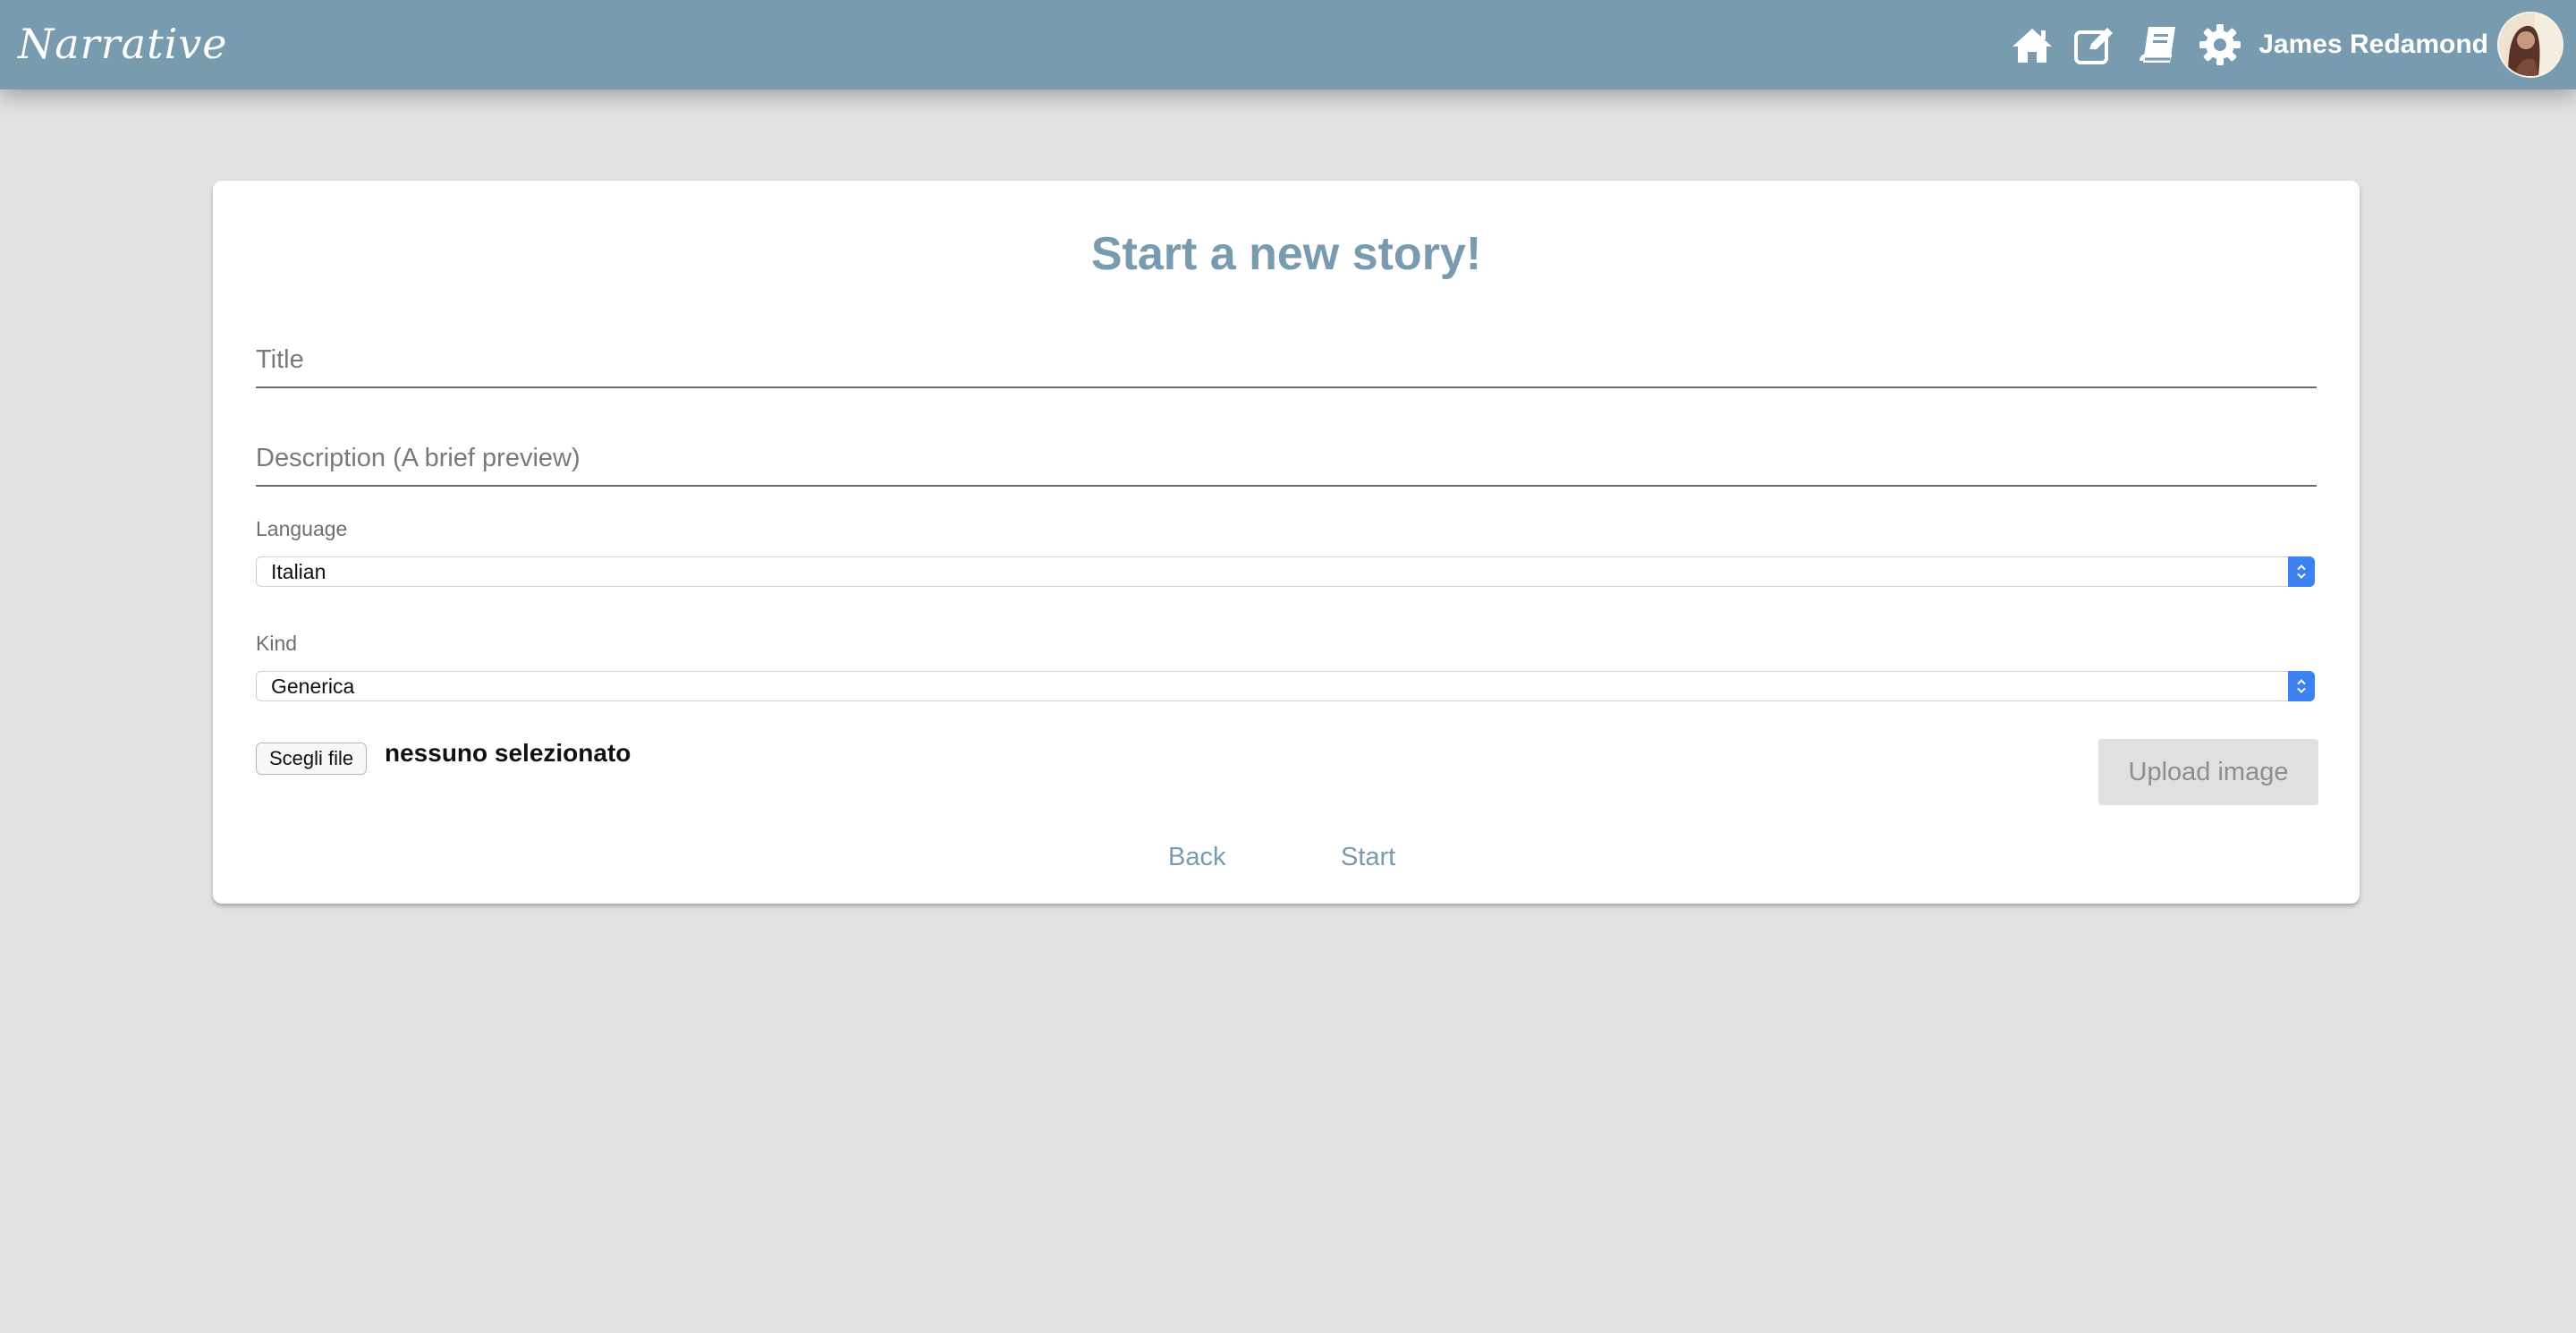 This screenshot has width=2576, height=1333. What do you see at coordinates (312, 759) in the screenshot?
I see `choose-file-button: Scegli file` at bounding box center [312, 759].